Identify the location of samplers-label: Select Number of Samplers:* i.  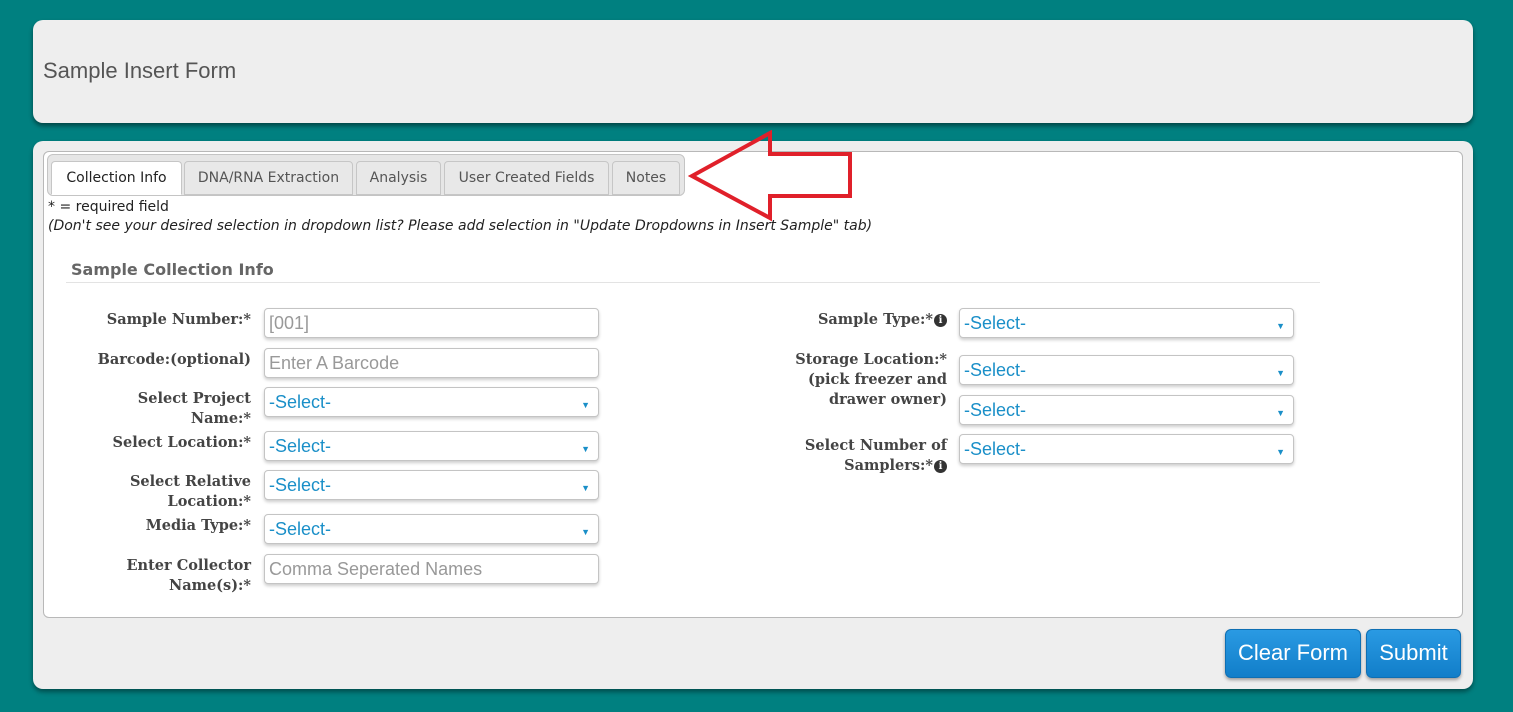
(832, 456).